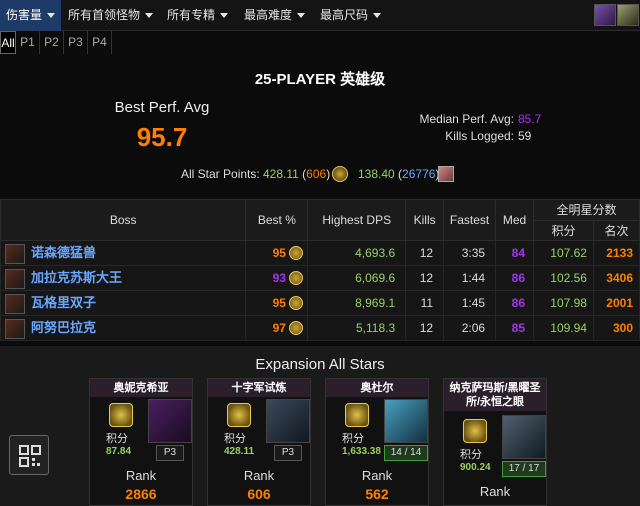  What do you see at coordinates (110, 15) in the screenshot?
I see `nav-boss-dropdown: 所有首领怪物` at bounding box center [110, 15].